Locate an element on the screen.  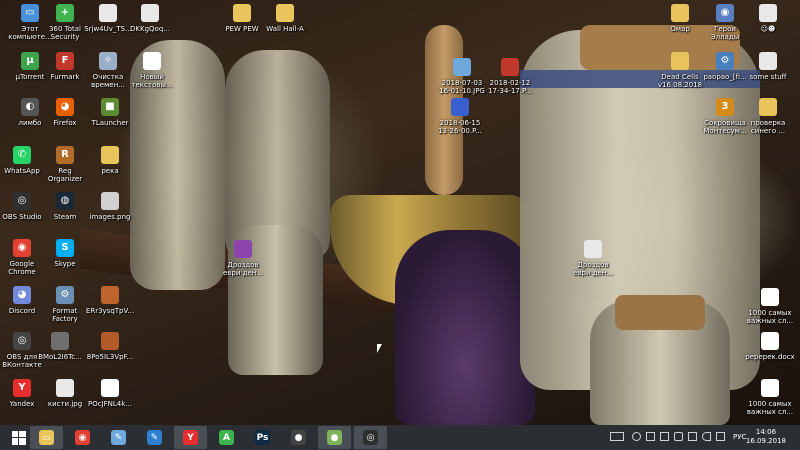
taskbar-button-obs: ◎ is located at coordinates (370, 437).